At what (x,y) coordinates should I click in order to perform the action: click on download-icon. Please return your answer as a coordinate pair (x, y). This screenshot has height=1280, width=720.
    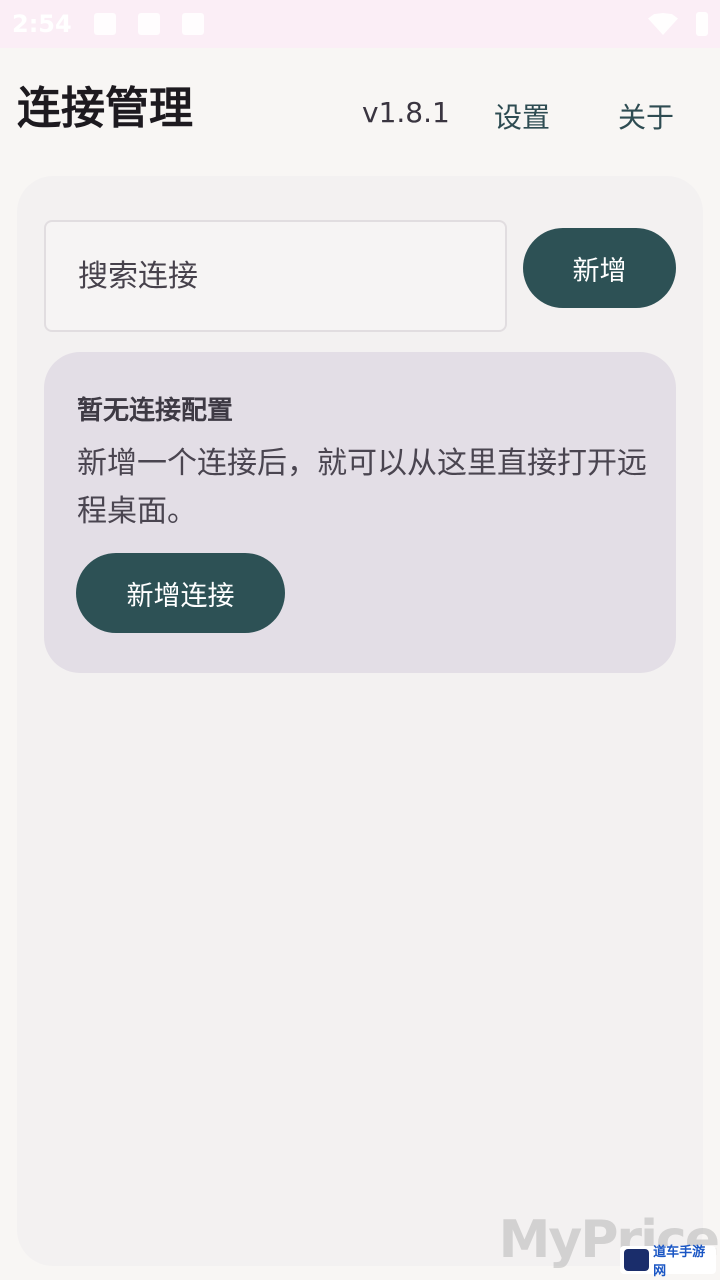
    Looking at the image, I should click on (148, 24).